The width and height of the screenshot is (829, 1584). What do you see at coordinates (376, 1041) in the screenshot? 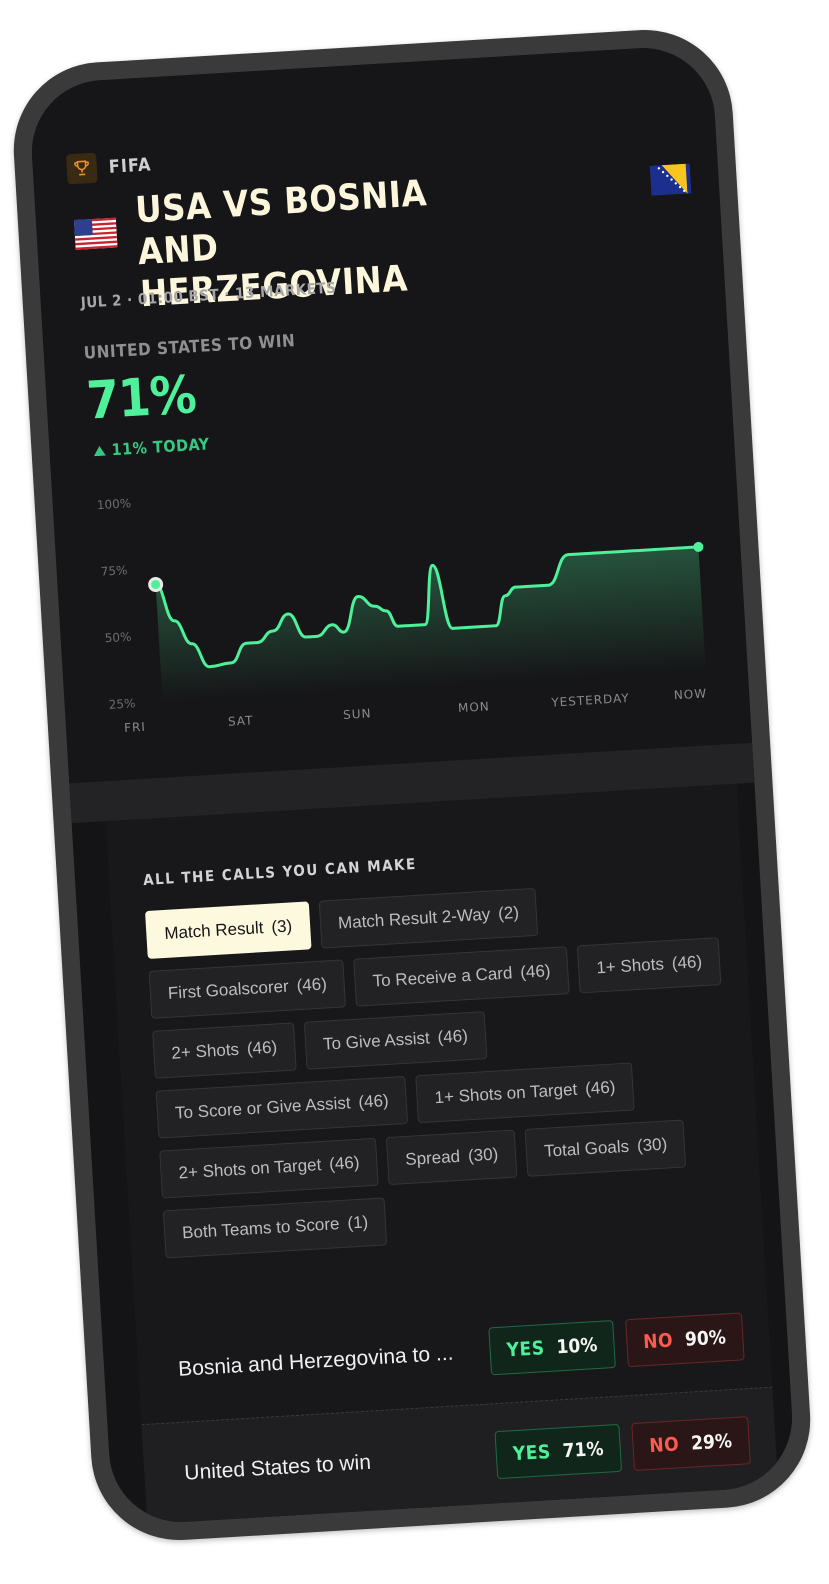
I see `market-chip-label: To Give Assist` at bounding box center [376, 1041].